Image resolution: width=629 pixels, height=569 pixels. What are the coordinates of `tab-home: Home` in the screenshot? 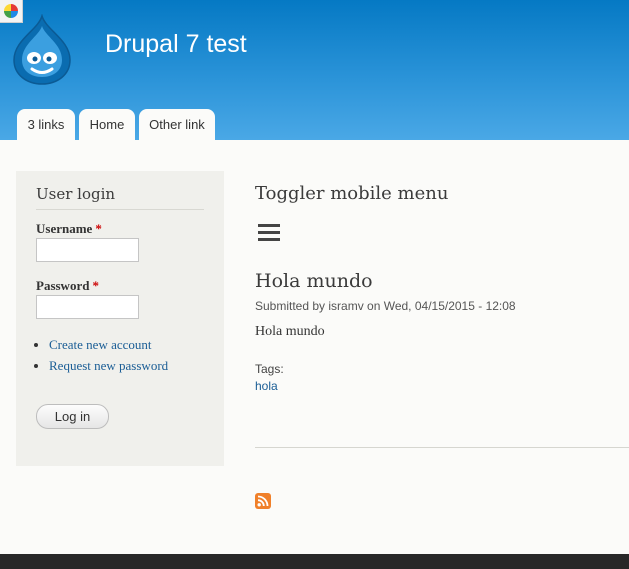 It's located at (107, 124).